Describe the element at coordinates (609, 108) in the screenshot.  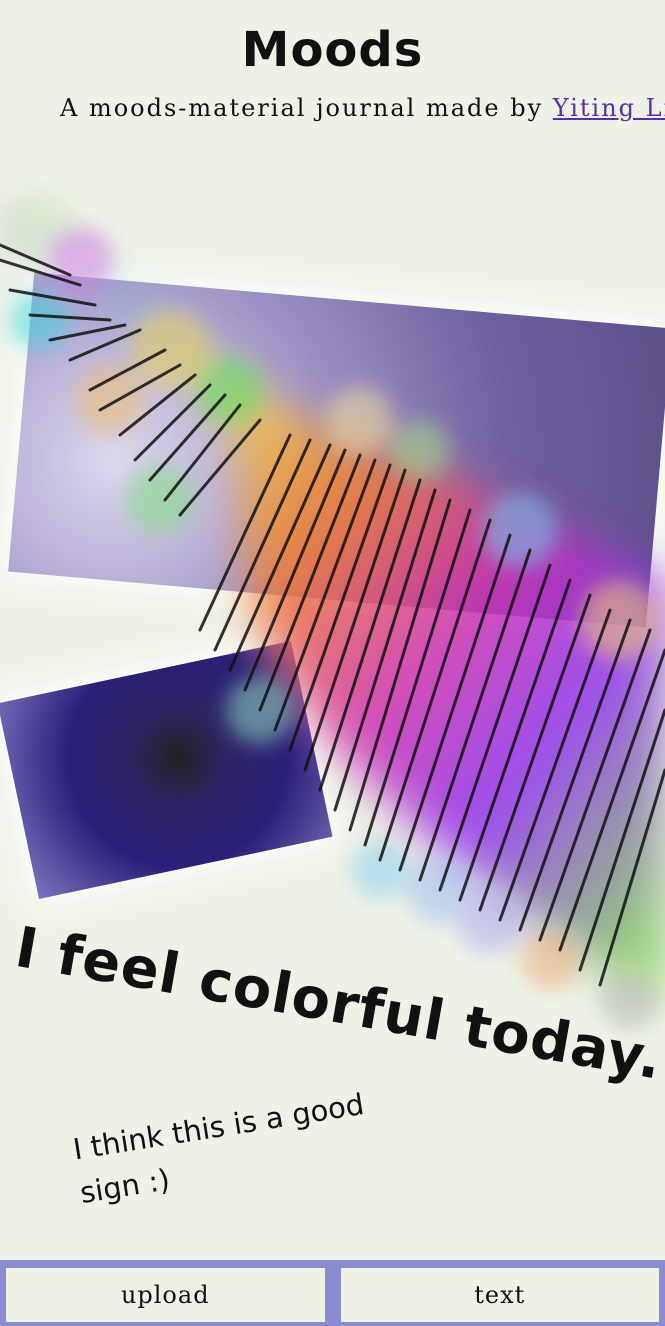
I see `author-link: Yiting Liu` at that location.